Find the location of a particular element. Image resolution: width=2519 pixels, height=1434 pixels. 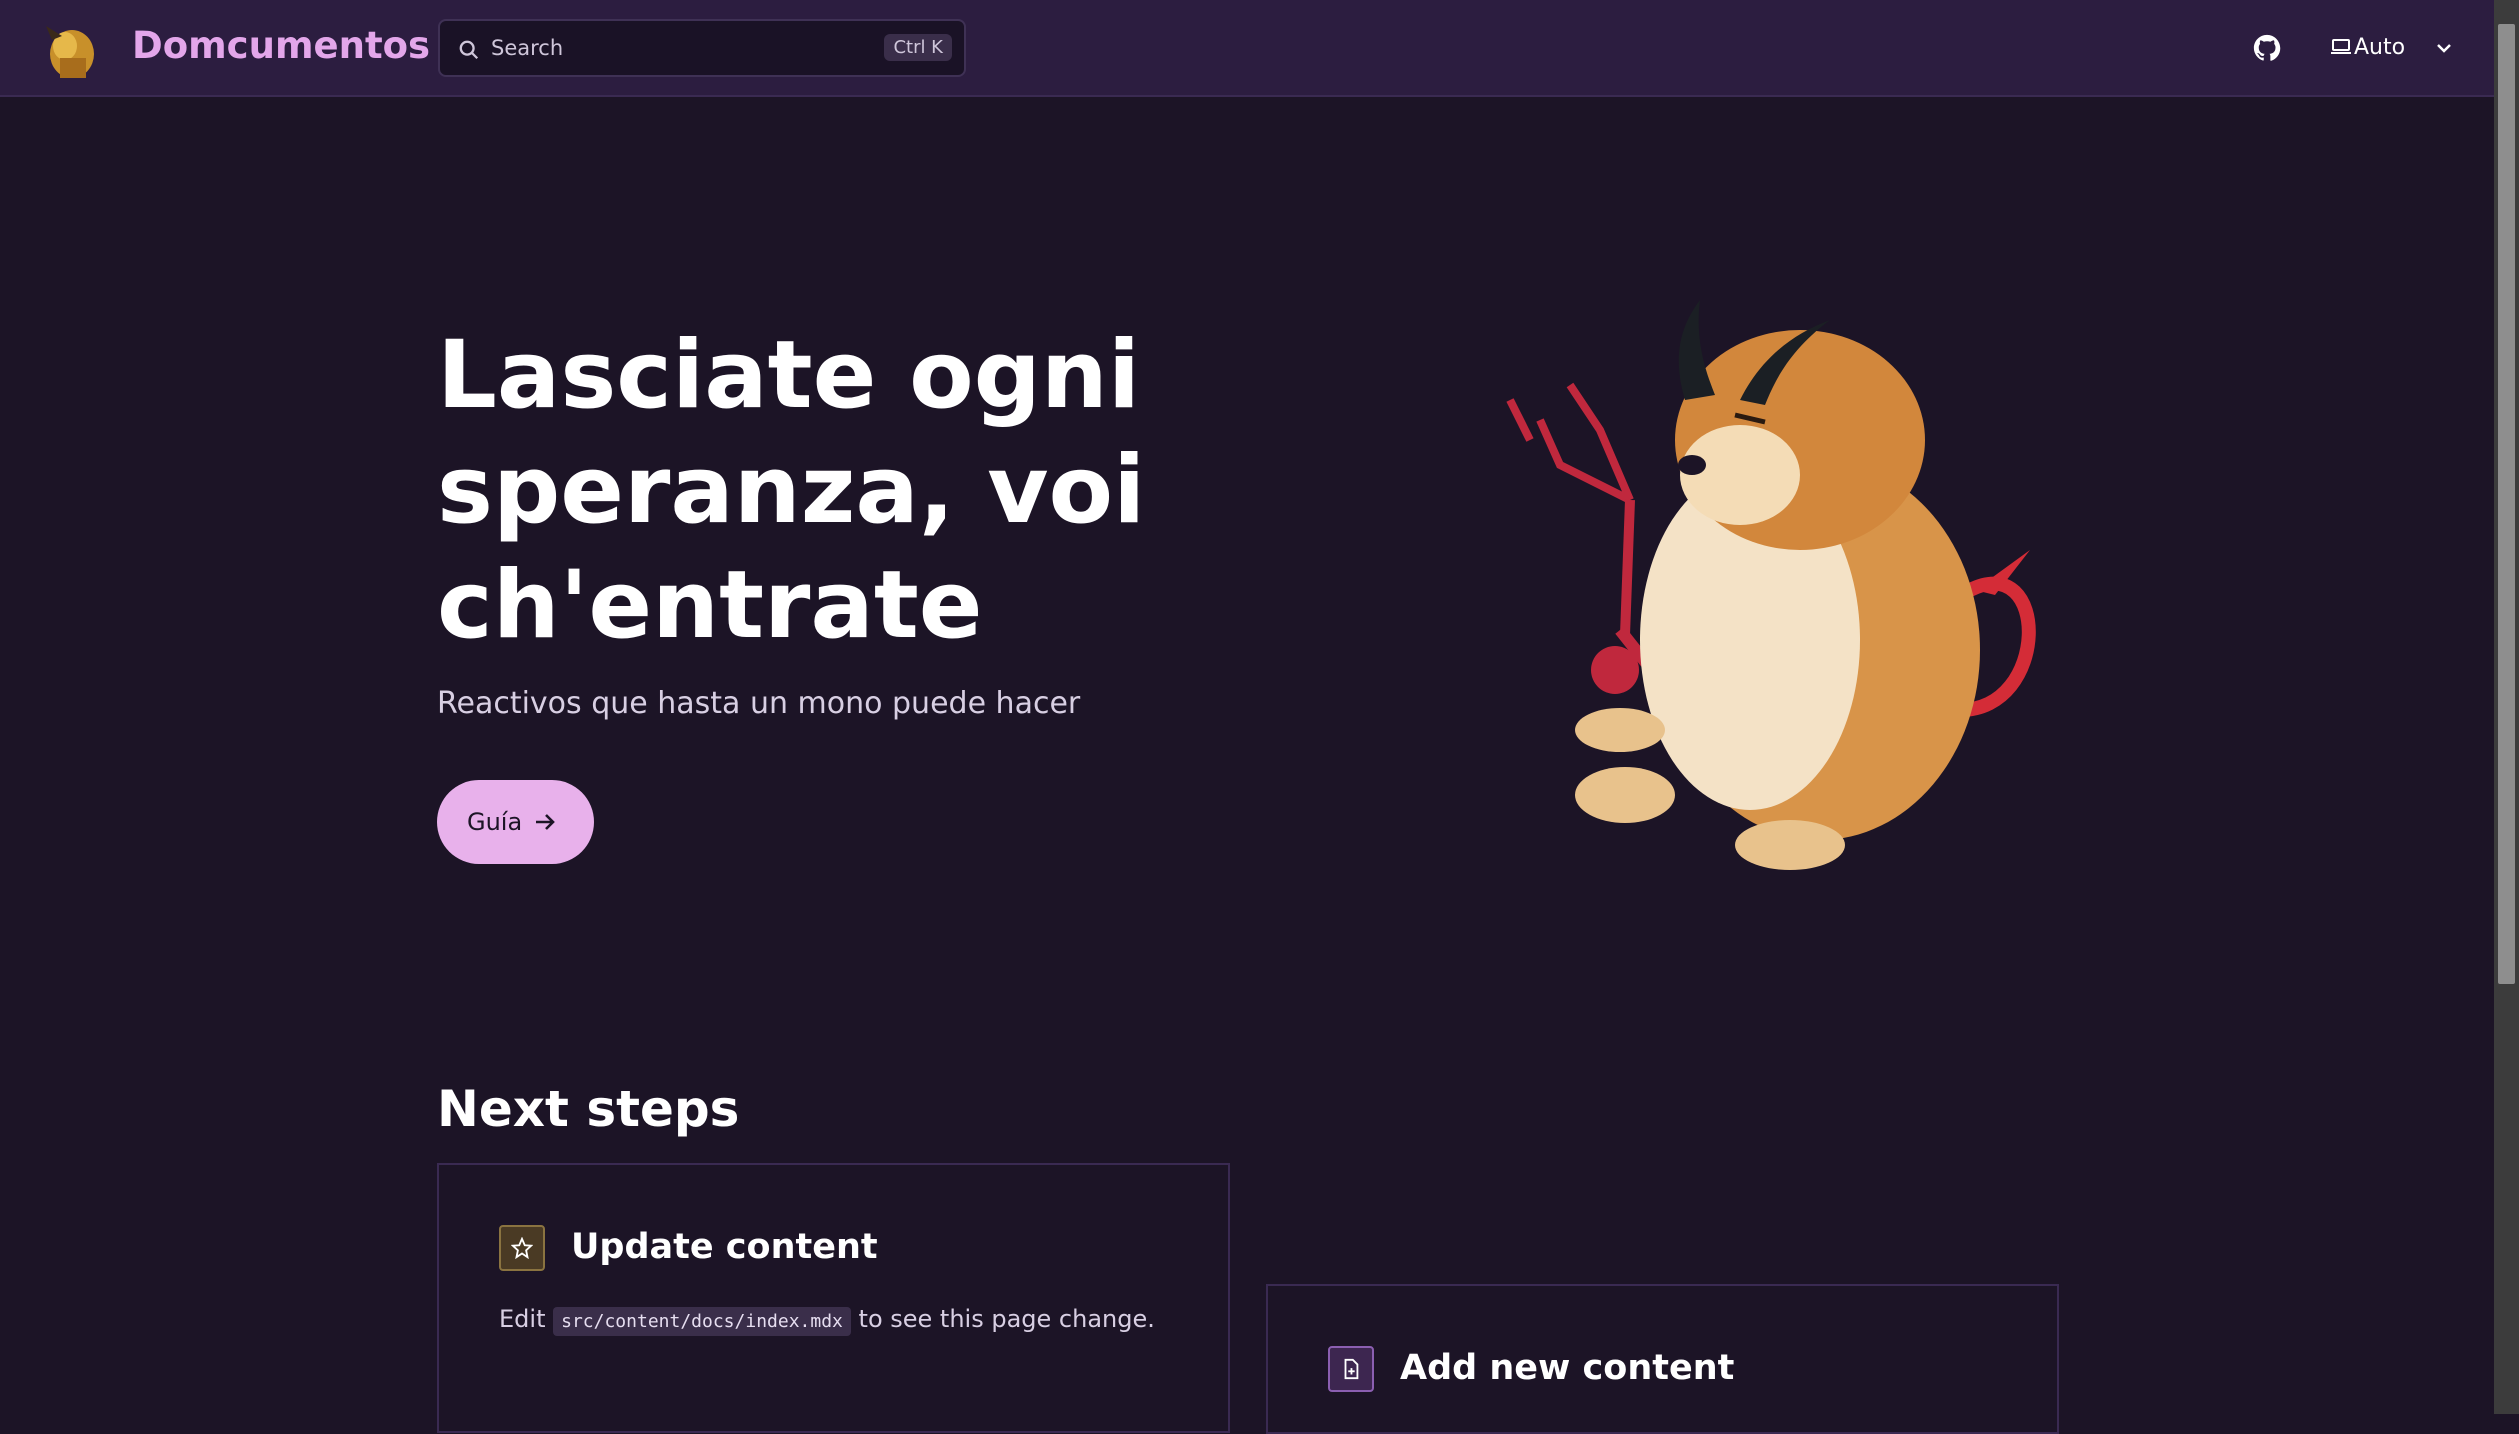

next-steps-heading: Next steps is located at coordinates (588, 1109).